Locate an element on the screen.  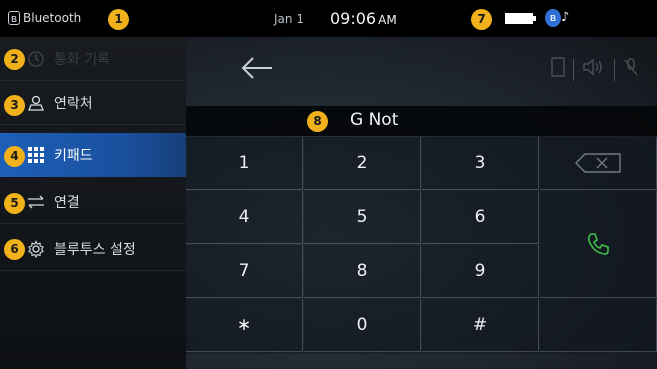
contacts-icon is located at coordinates (36, 103).